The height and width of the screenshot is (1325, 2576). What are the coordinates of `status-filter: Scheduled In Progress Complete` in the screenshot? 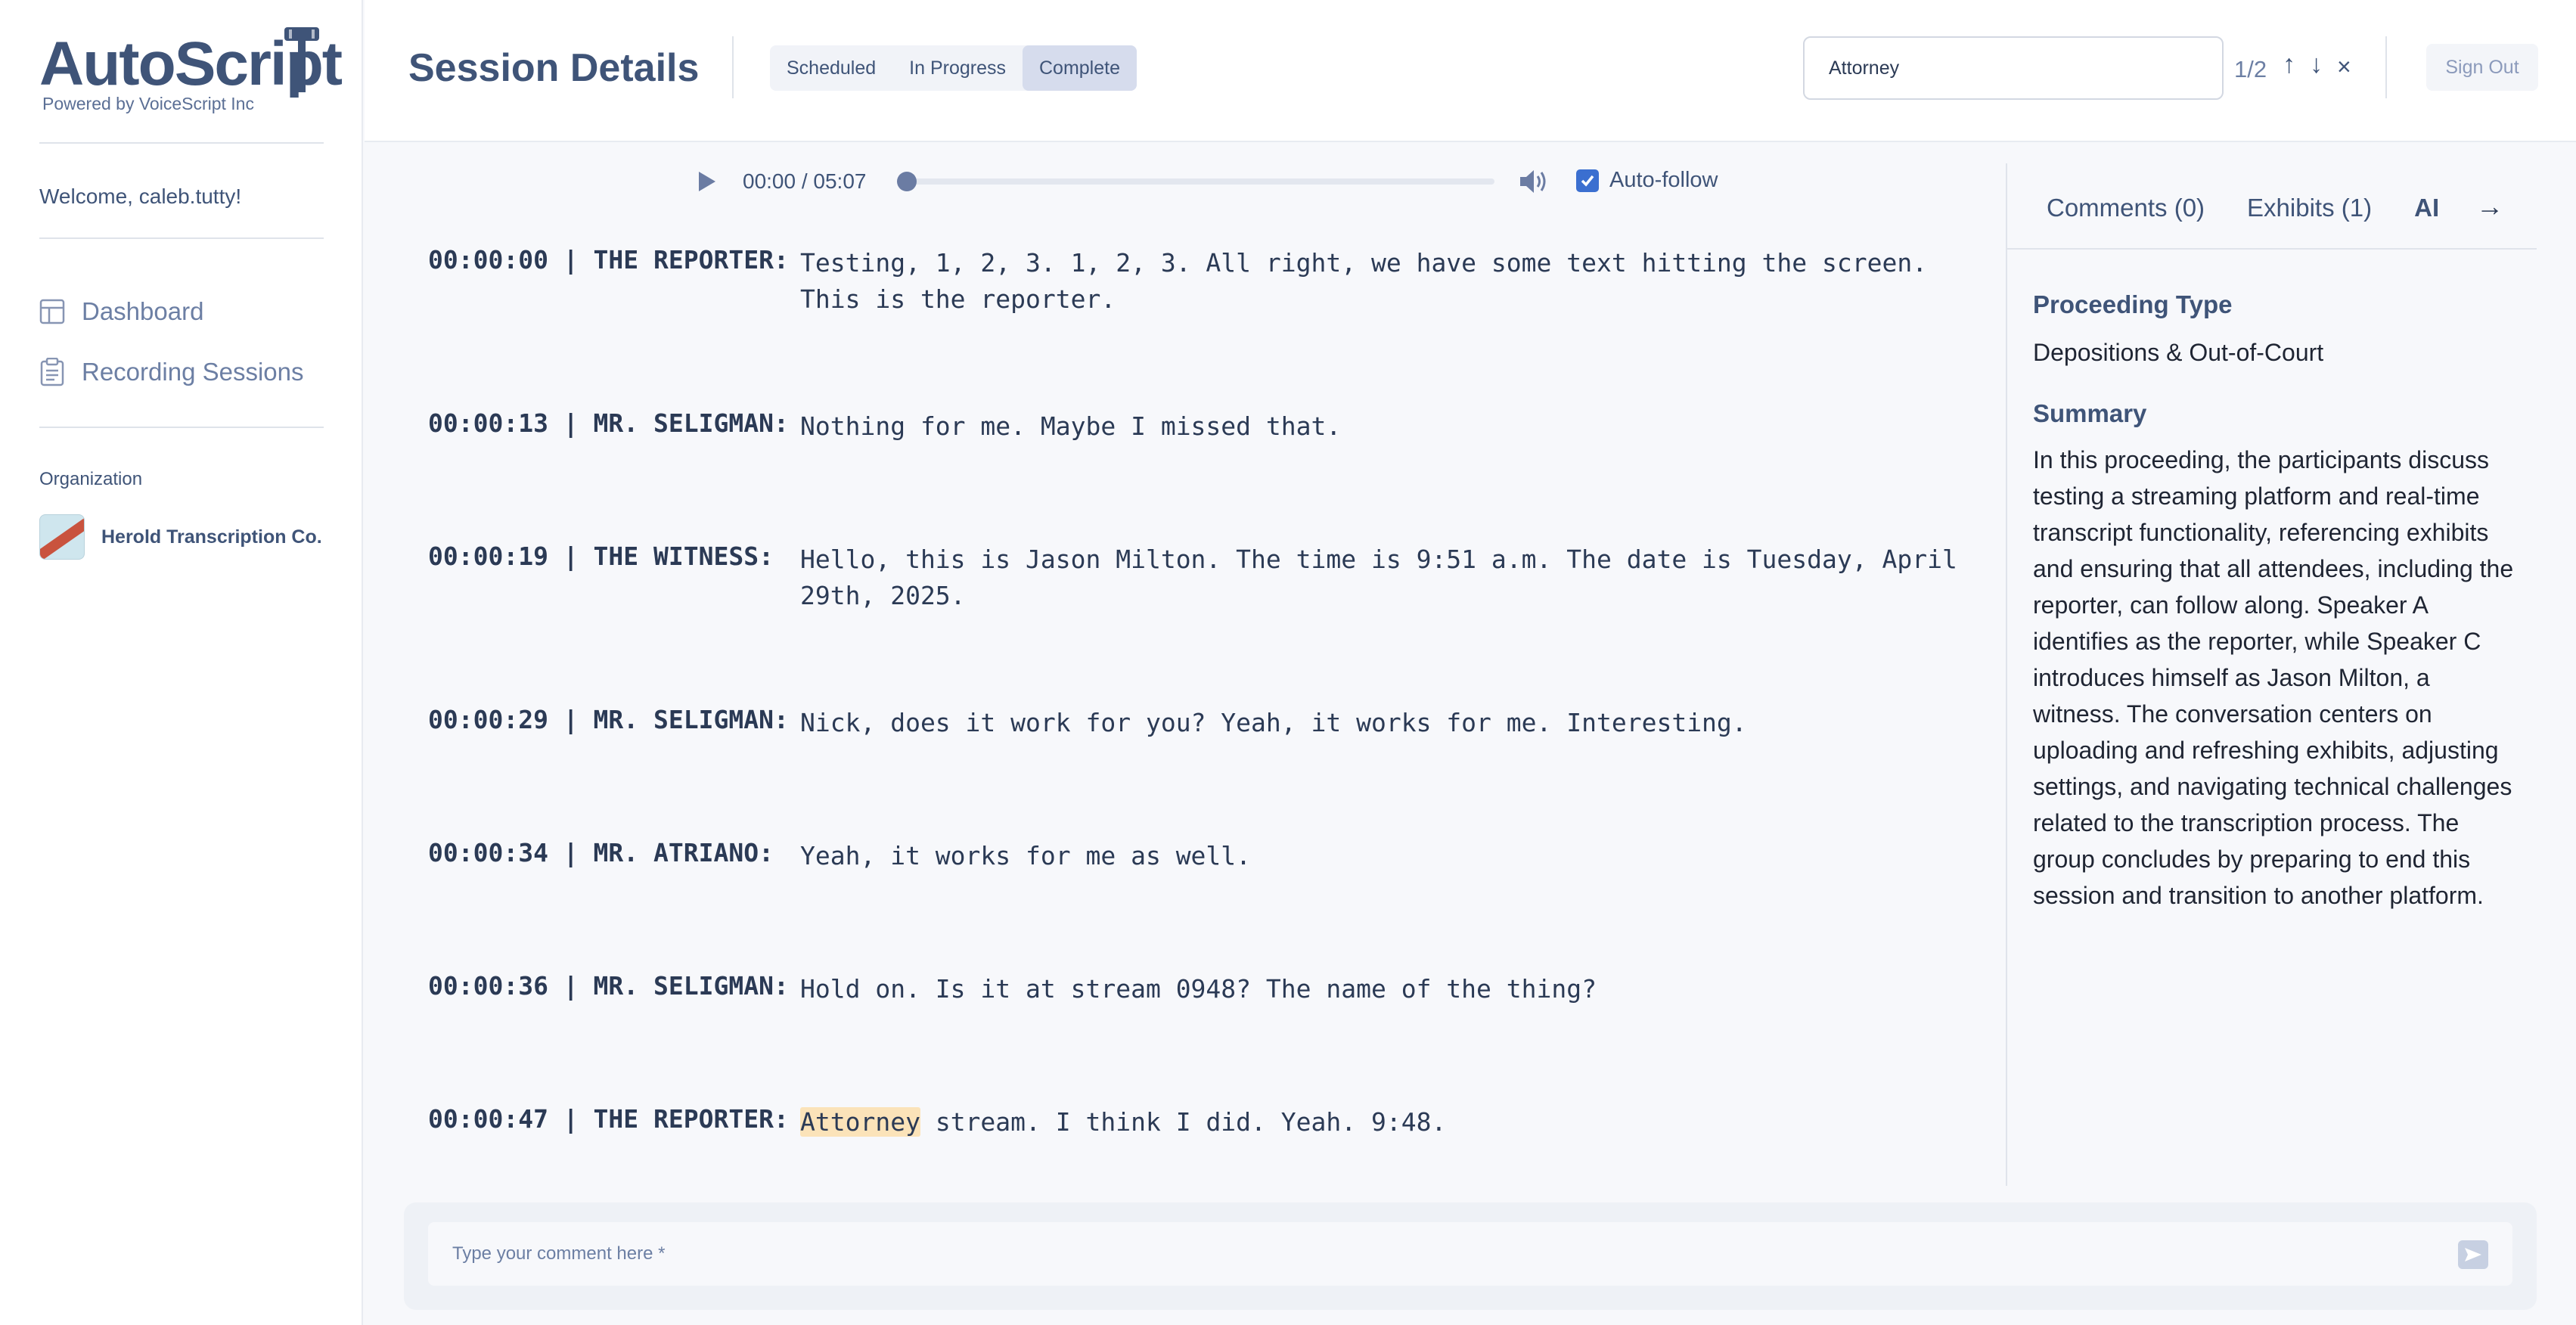 It's located at (953, 68).